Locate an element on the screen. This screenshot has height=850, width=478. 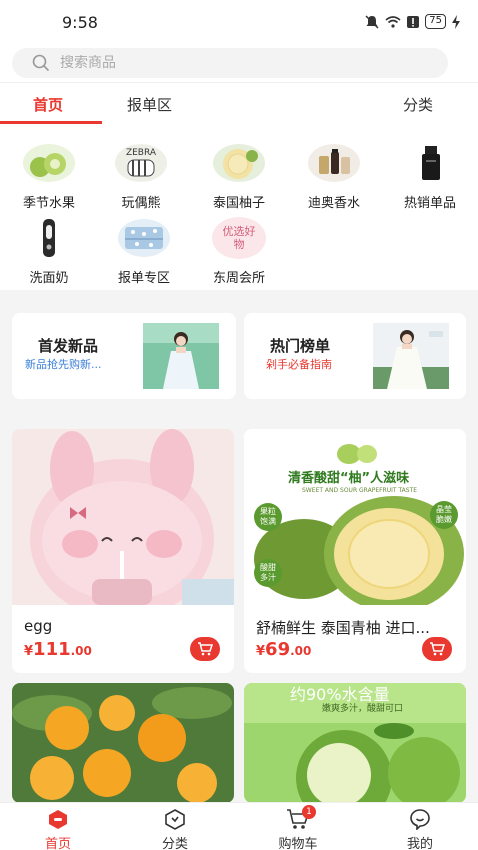
cart-badge: 1 is located at coordinates (309, 812).